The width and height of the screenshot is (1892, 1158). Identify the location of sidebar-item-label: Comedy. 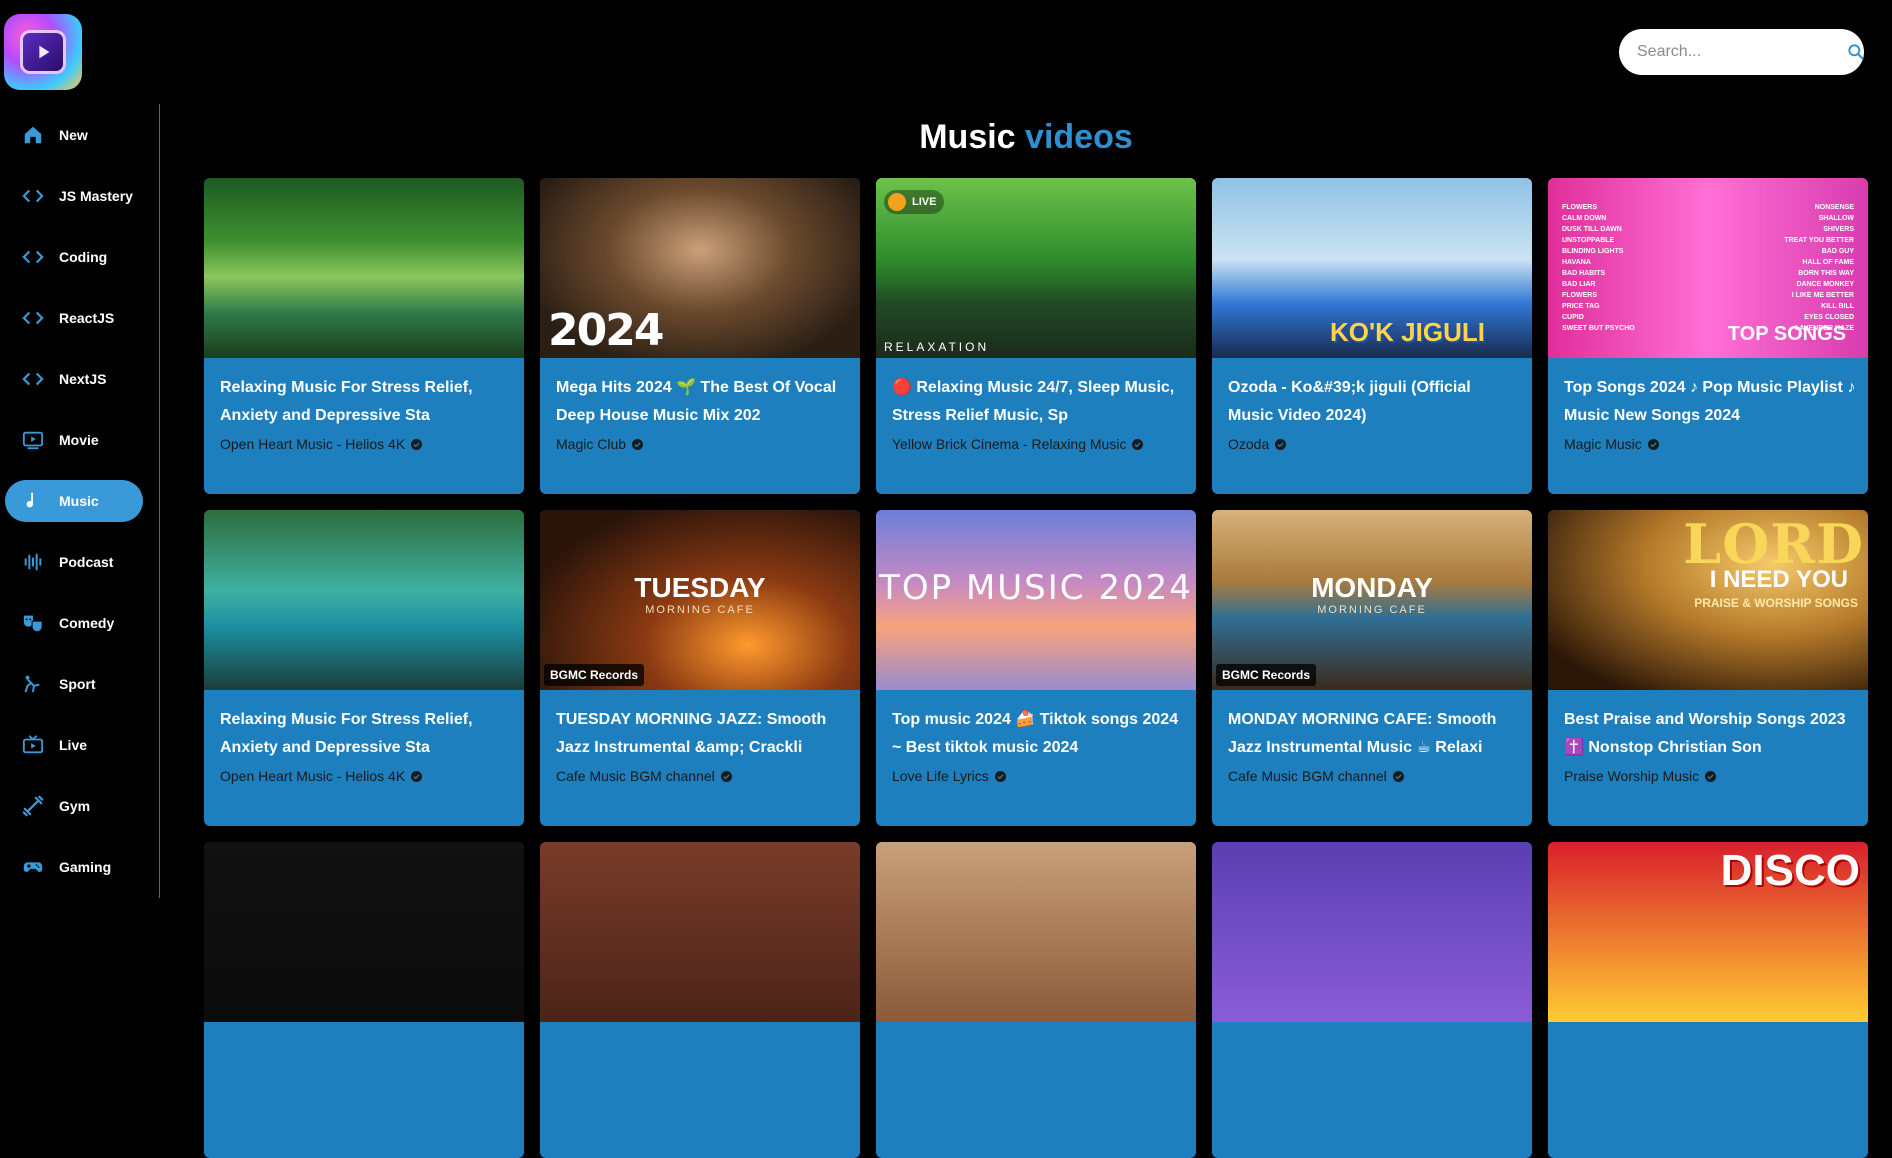
(87, 623).